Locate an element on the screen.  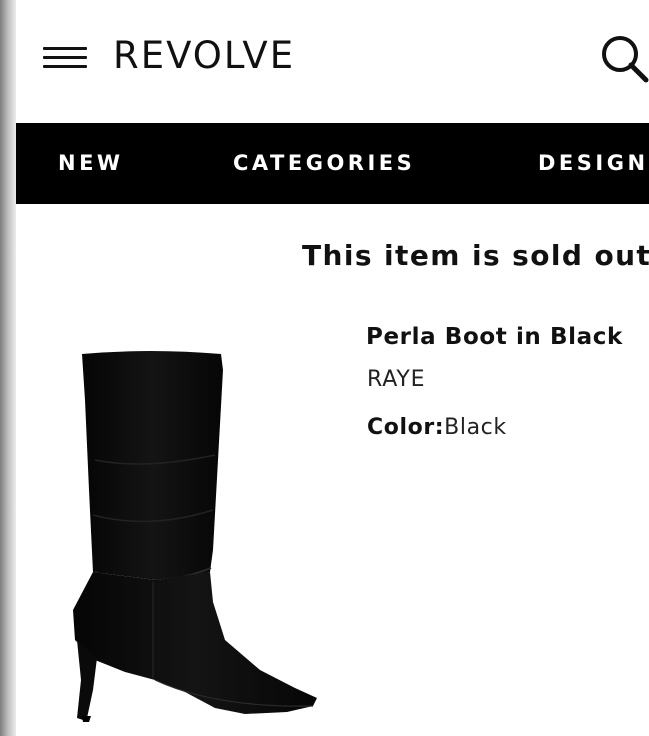
search-icon is located at coordinates (622, 60).